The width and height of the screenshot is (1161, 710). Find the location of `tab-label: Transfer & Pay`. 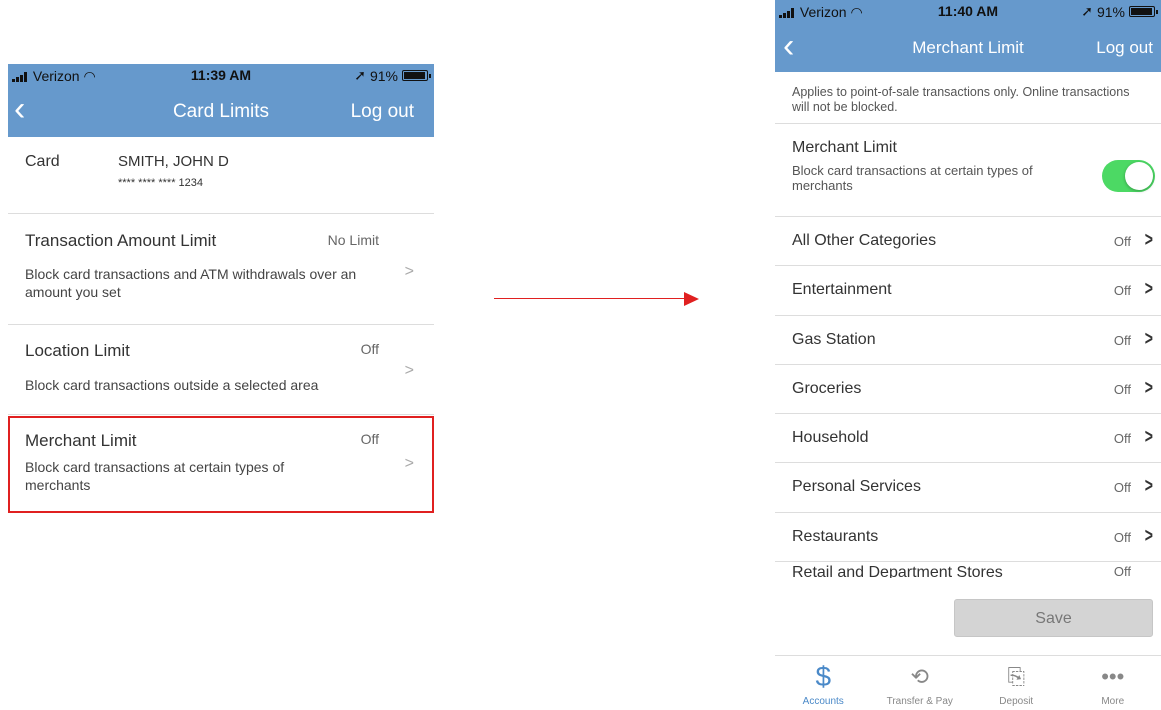

tab-label: Transfer & Pay is located at coordinates (919, 701).